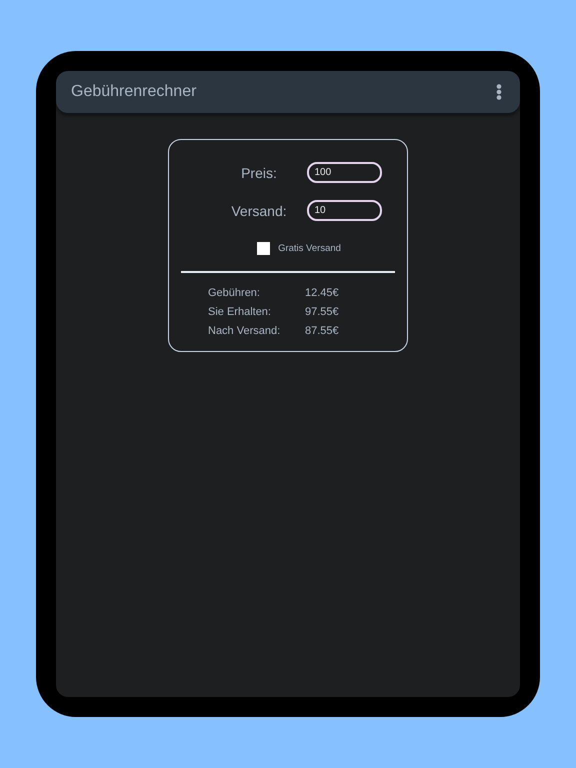  Describe the element at coordinates (263, 248) in the screenshot. I see `checkbox` at that location.